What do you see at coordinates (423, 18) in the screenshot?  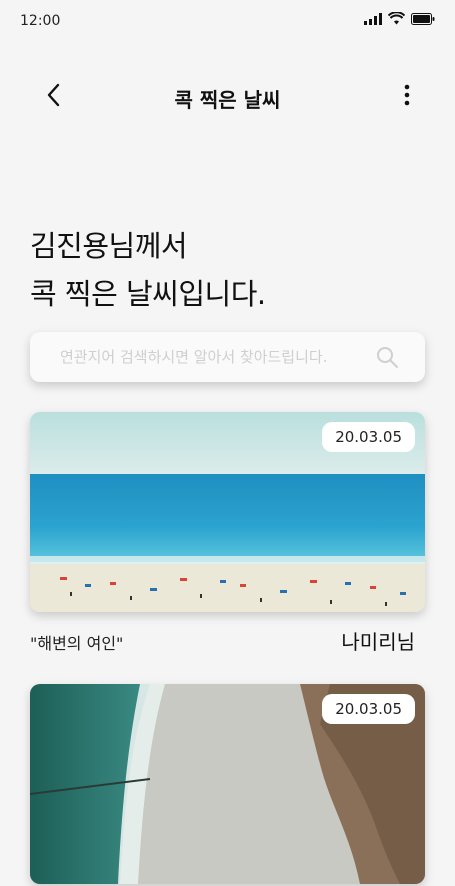 I see `battery-icon` at bounding box center [423, 18].